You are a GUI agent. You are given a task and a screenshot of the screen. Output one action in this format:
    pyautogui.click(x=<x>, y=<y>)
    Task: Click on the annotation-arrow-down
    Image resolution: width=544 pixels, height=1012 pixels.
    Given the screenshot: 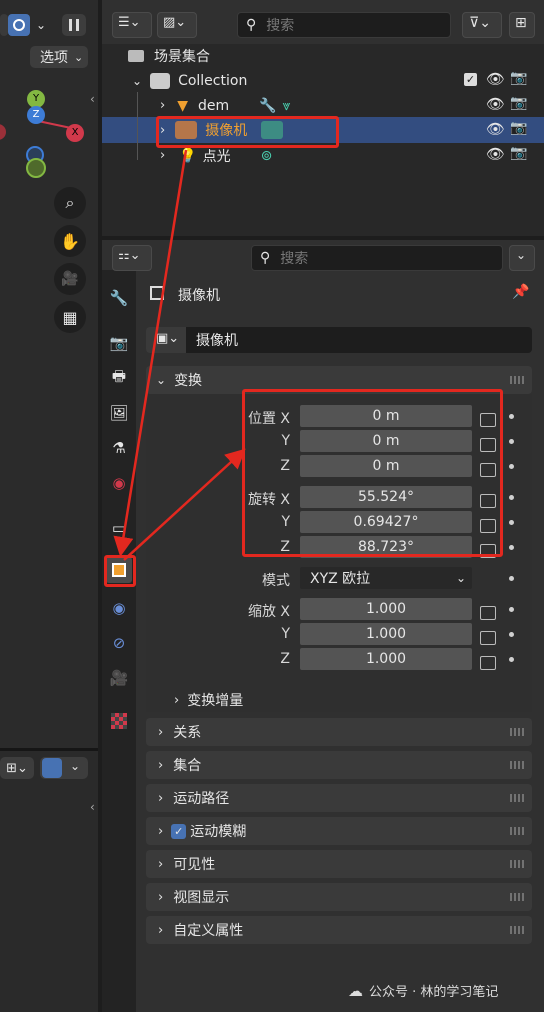 What is the action you would take?
    pyautogui.click(x=150, y=353)
    